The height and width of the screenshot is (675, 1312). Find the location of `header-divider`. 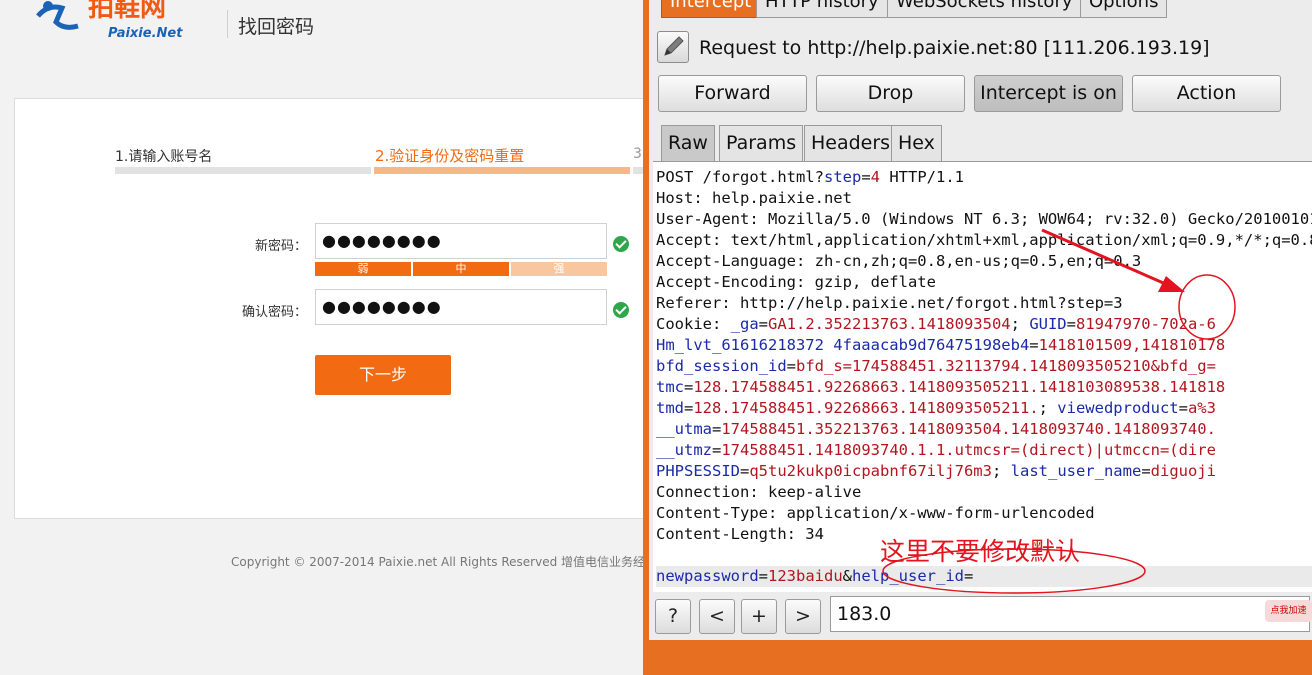

header-divider is located at coordinates (227, 24).